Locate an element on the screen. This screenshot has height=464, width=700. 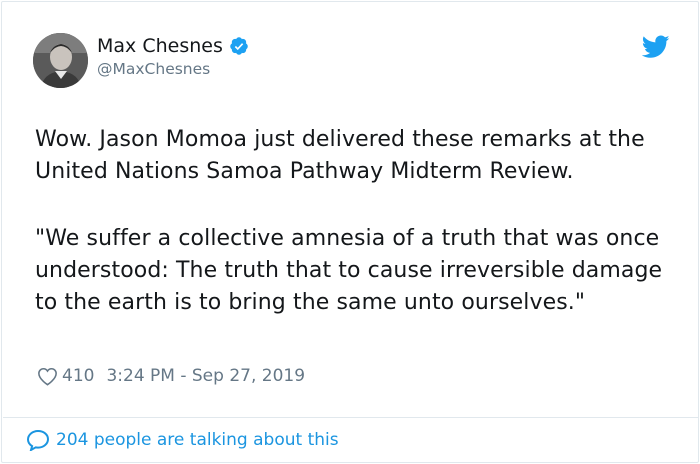
avatar-image is located at coordinates (60, 60).